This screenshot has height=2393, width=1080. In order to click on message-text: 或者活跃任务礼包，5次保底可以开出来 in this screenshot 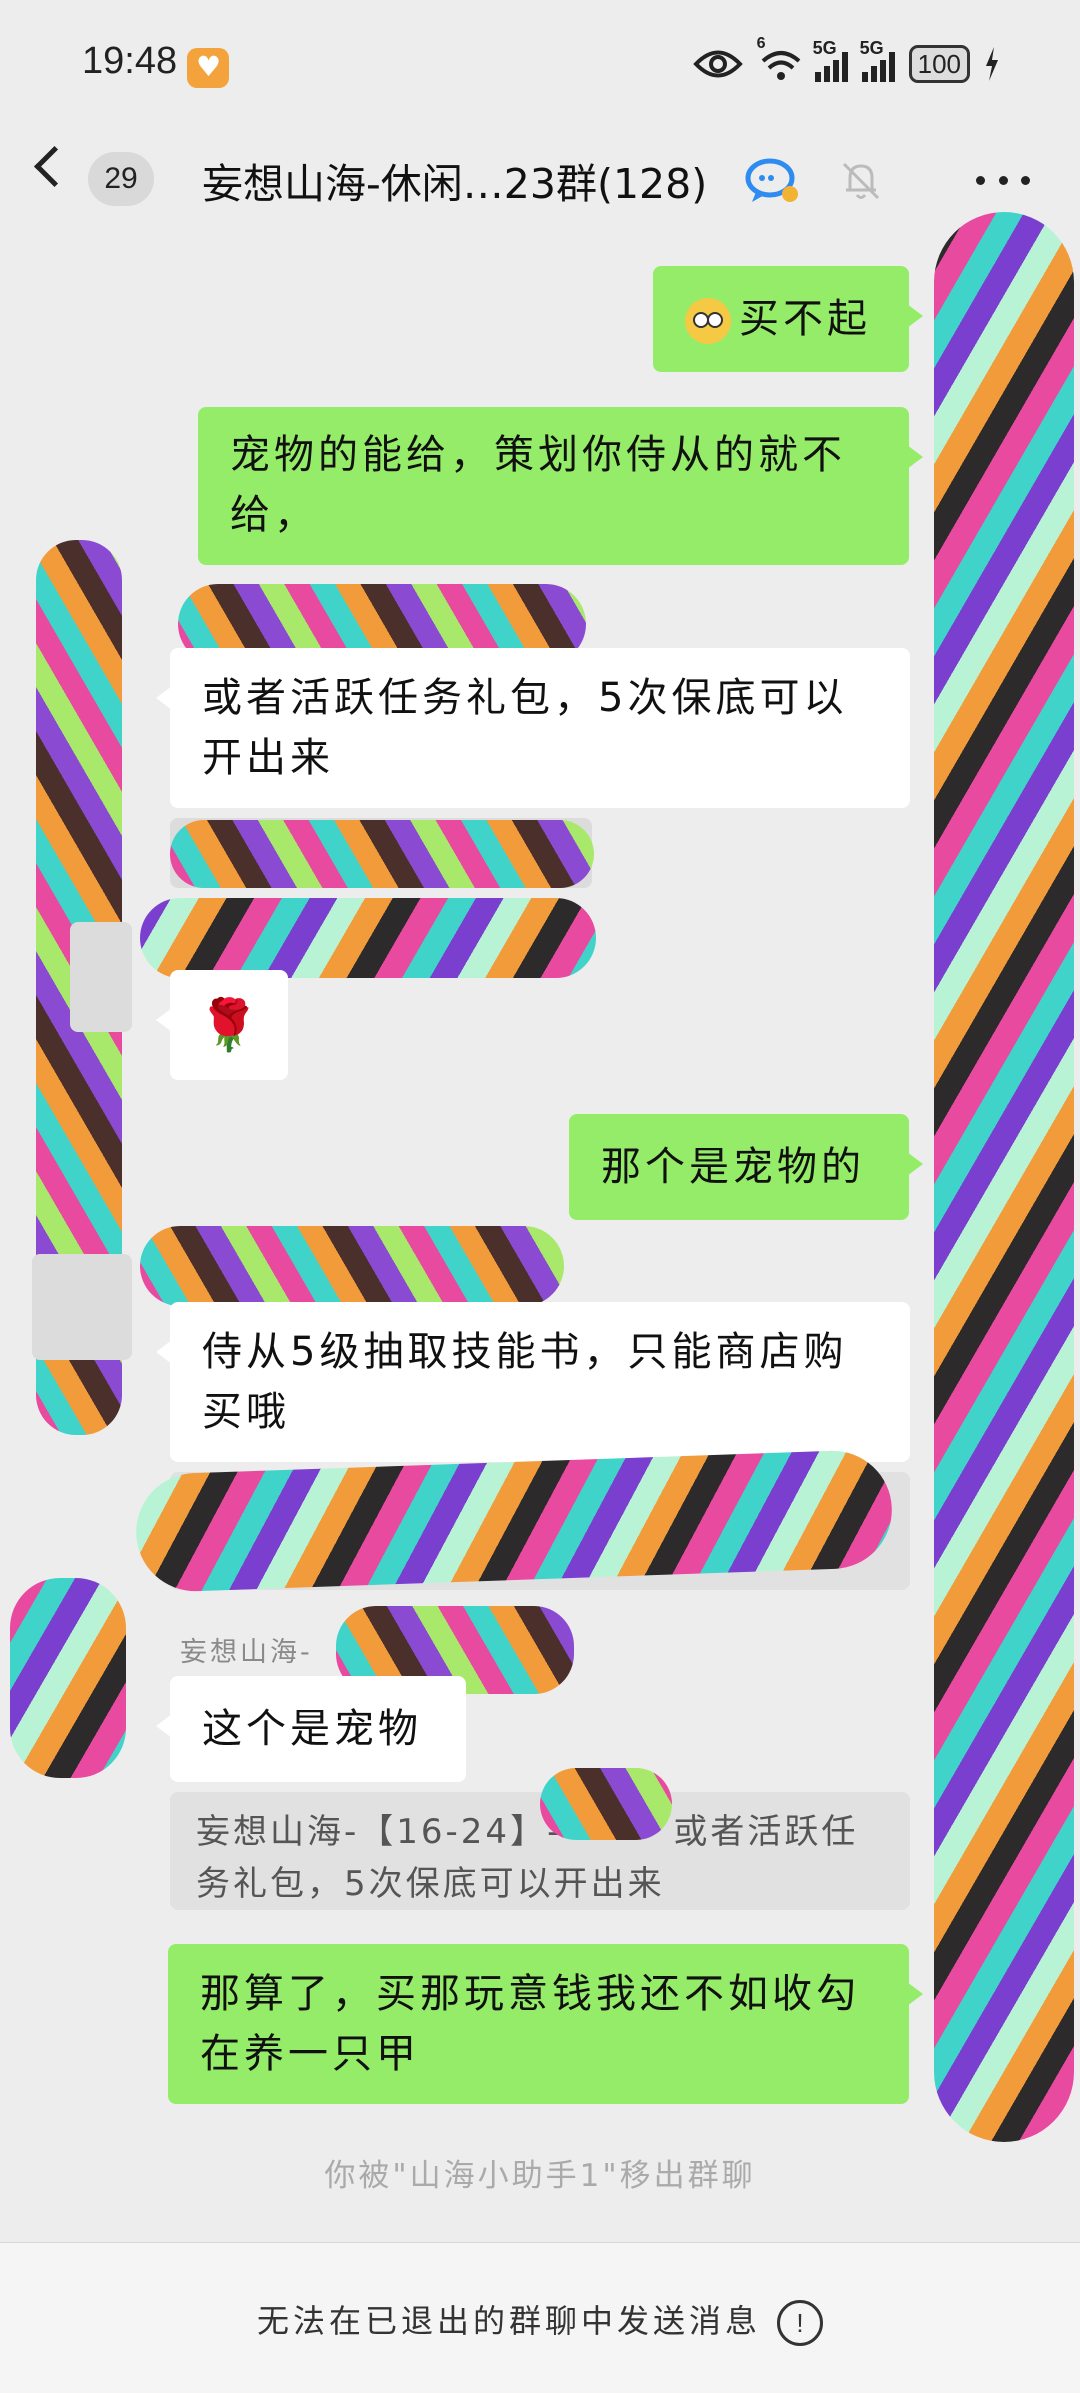, I will do `click(525, 728)`.